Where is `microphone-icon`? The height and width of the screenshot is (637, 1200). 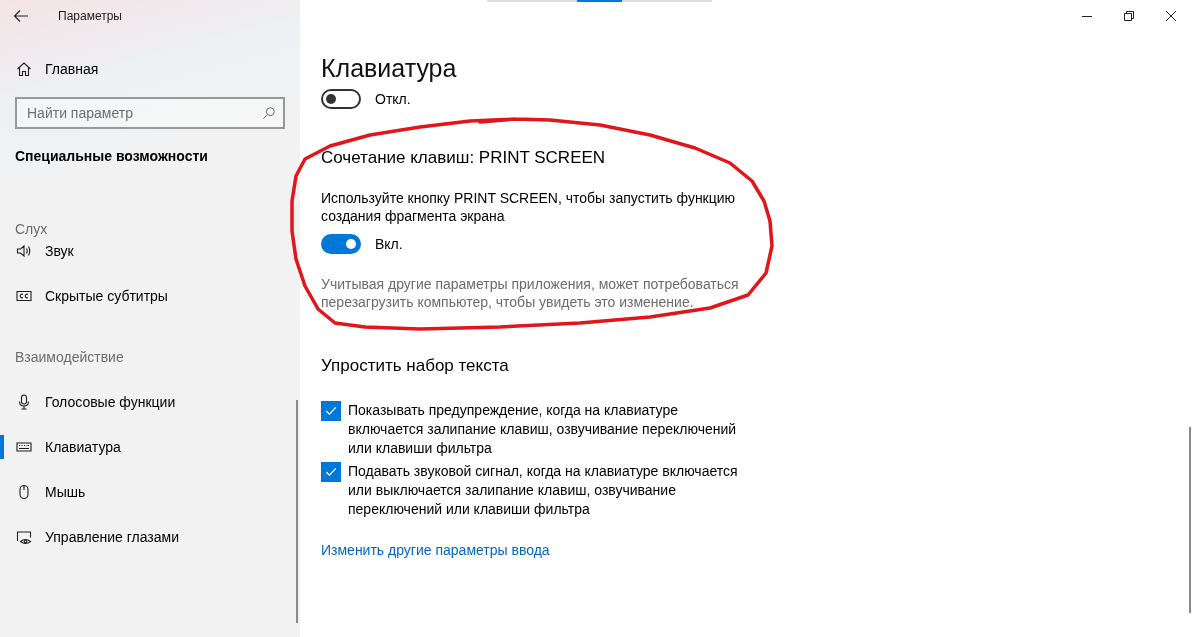 microphone-icon is located at coordinates (24, 402).